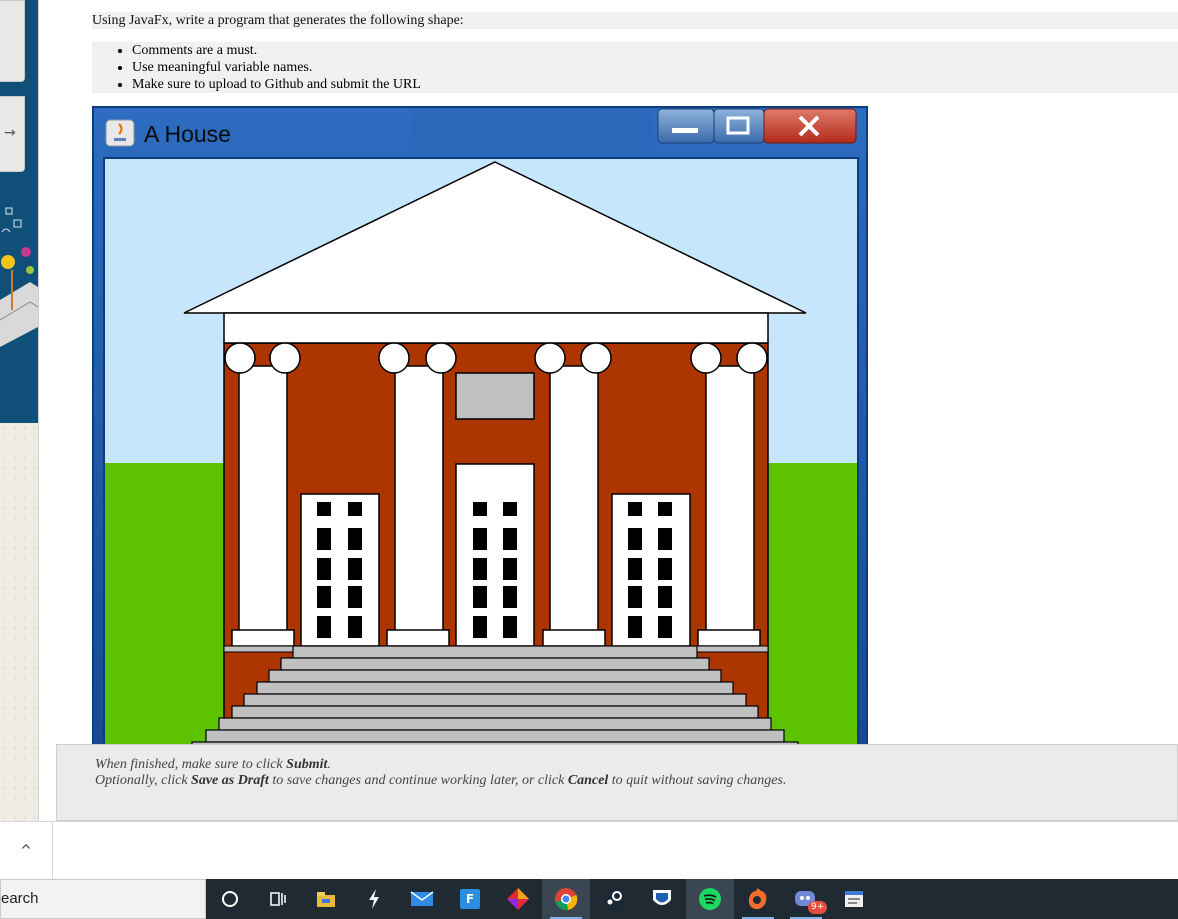  What do you see at coordinates (143, 780) in the screenshot?
I see `instruction-text: Optionally, click` at bounding box center [143, 780].